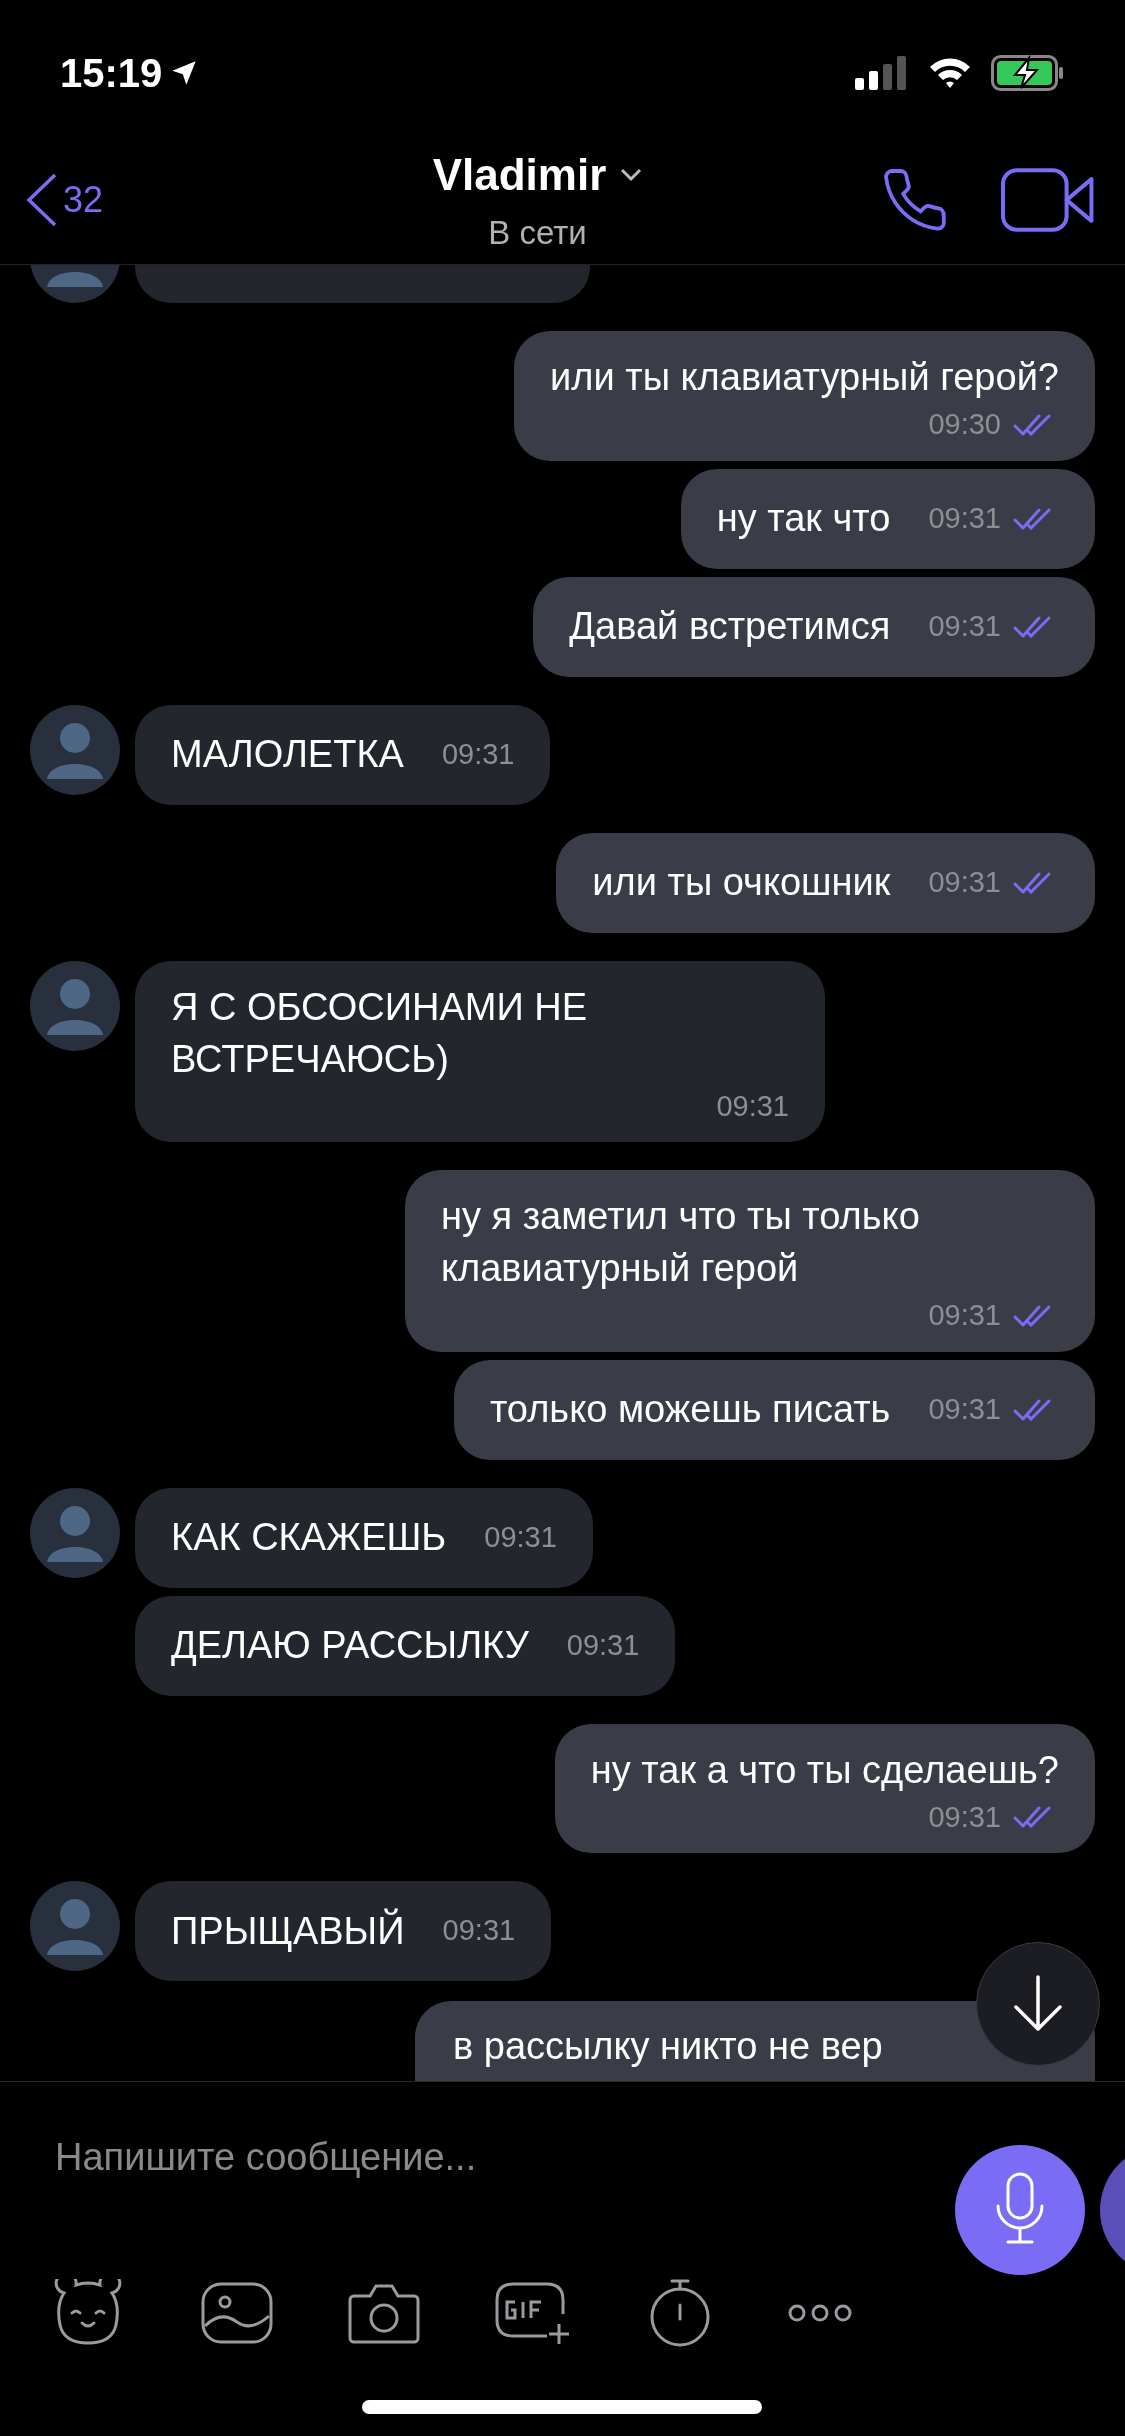 This screenshot has height=2436, width=1125. I want to click on message-text: Давай встретимся, so click(730, 626).